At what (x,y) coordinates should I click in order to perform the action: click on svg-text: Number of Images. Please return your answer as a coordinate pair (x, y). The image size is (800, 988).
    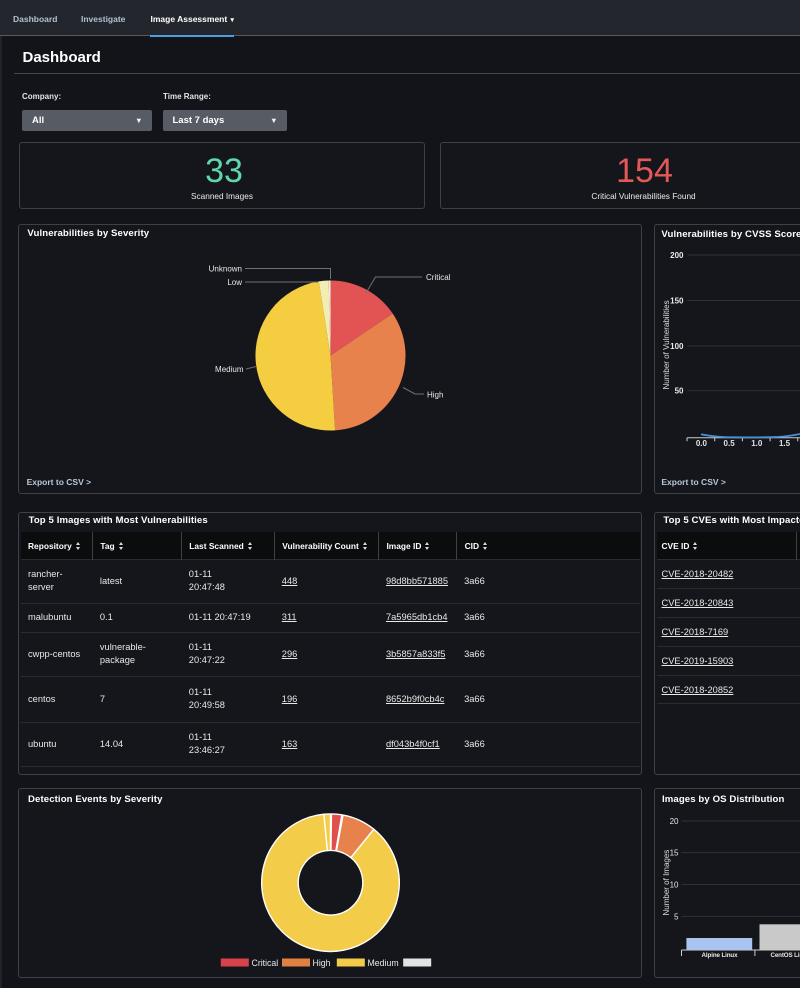
    Looking at the image, I should click on (666, 883).